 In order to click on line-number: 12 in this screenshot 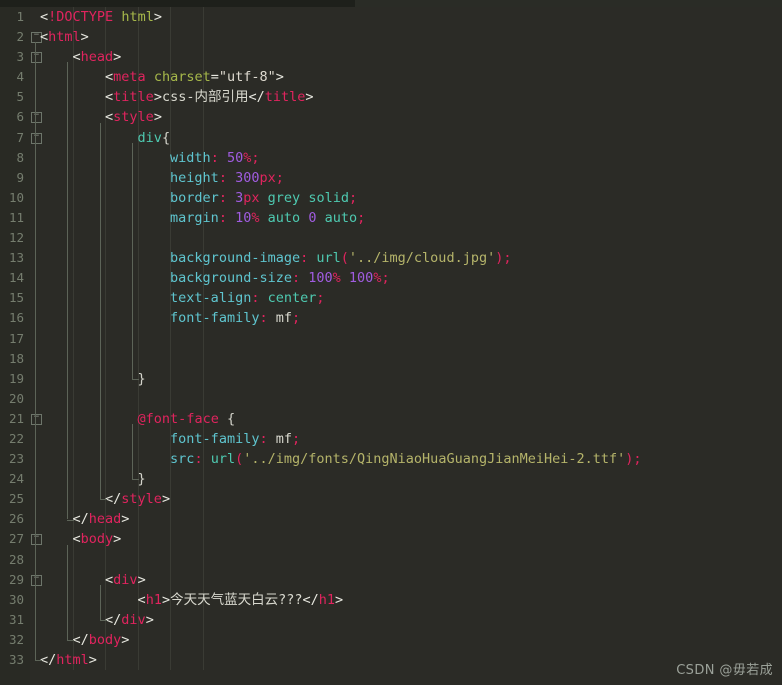, I will do `click(16, 238)`.